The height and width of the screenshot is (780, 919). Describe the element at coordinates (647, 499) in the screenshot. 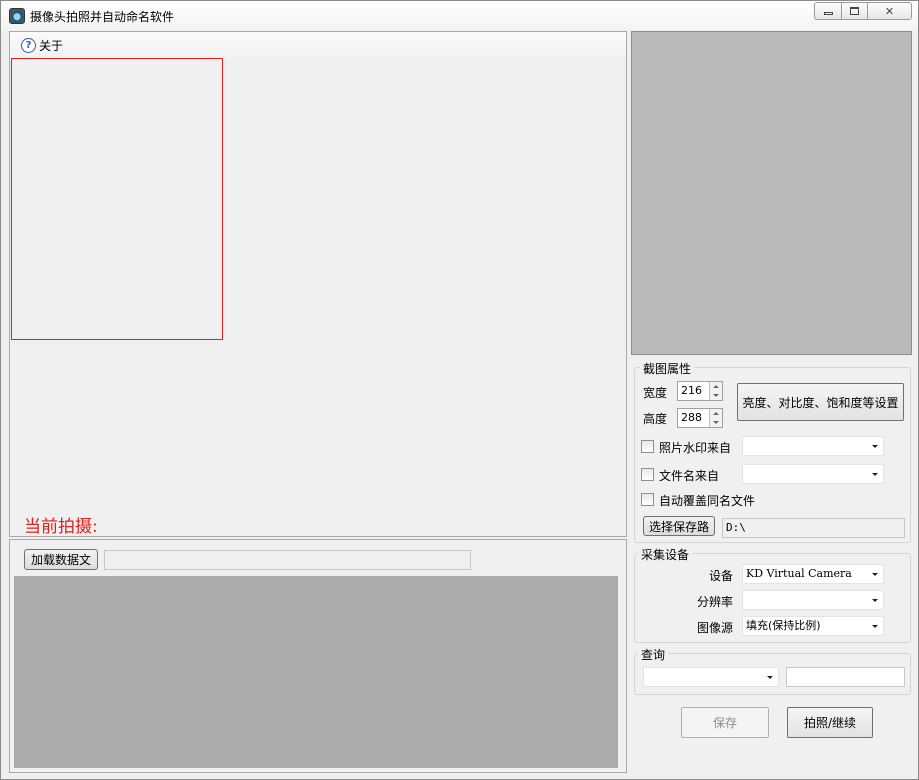

I see `overwrite-checkbox` at that location.